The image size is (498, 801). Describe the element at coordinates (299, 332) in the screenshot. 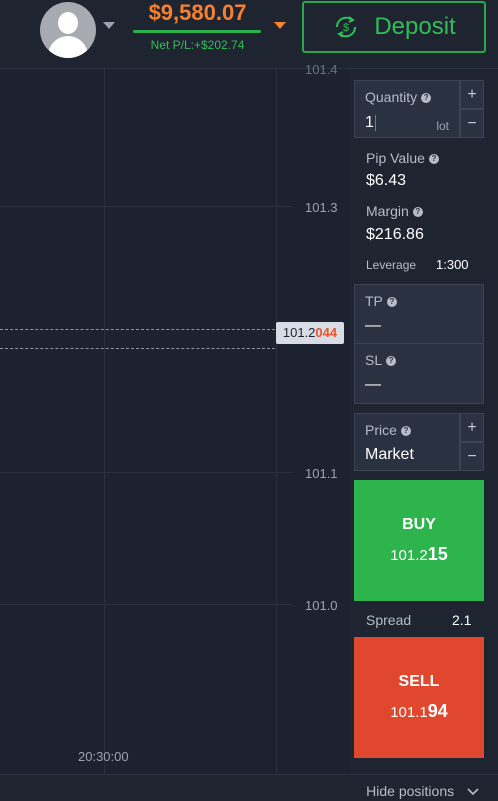

I see `current-price-prefix: 101.2` at that location.